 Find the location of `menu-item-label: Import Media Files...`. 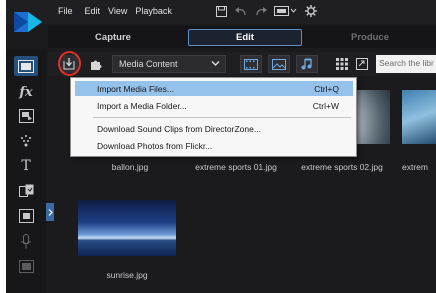

menu-item-label: Import Media Files... is located at coordinates (135, 88).